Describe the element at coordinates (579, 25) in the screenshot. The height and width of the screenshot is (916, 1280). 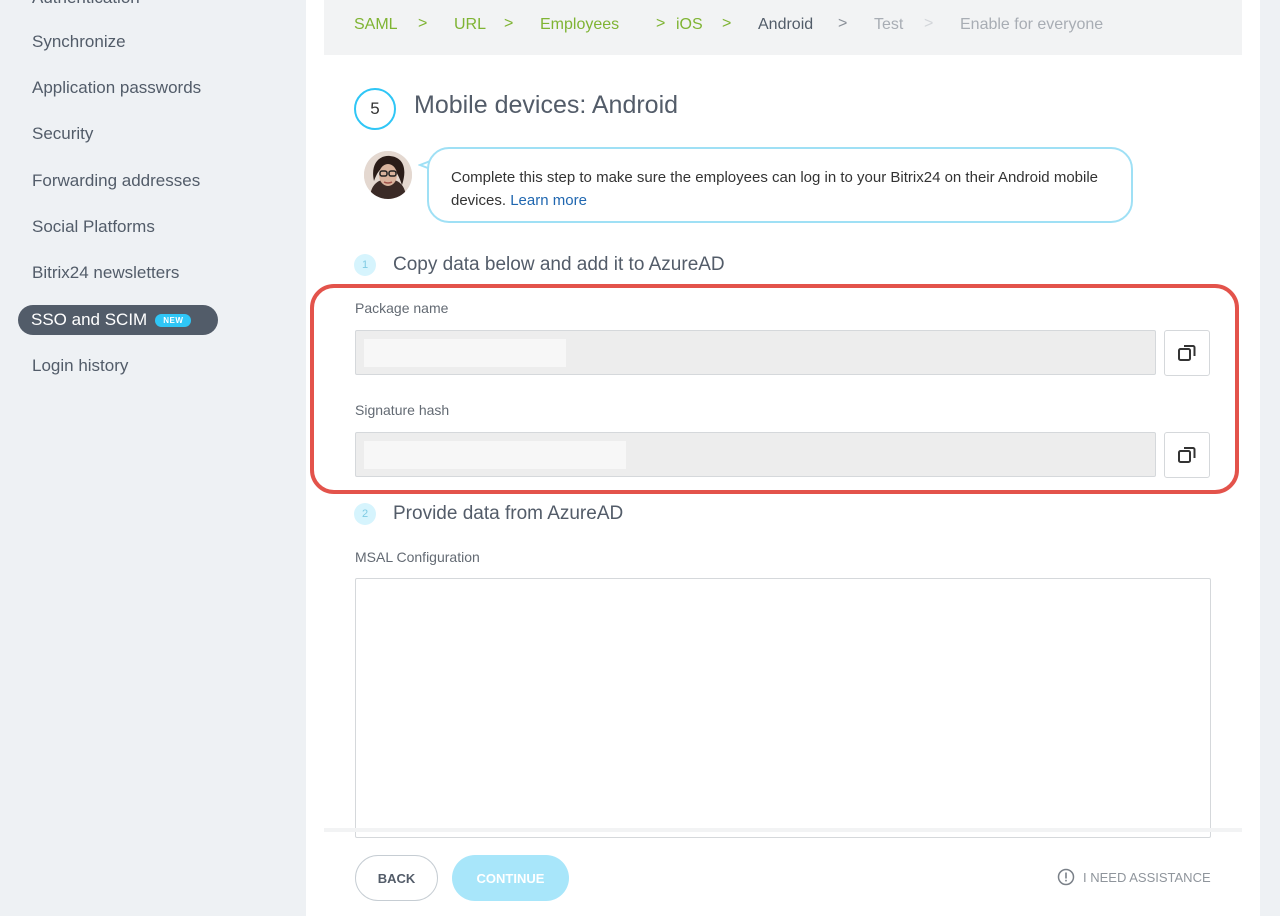
I see `breadcrumb-step-employees: Employees` at that location.